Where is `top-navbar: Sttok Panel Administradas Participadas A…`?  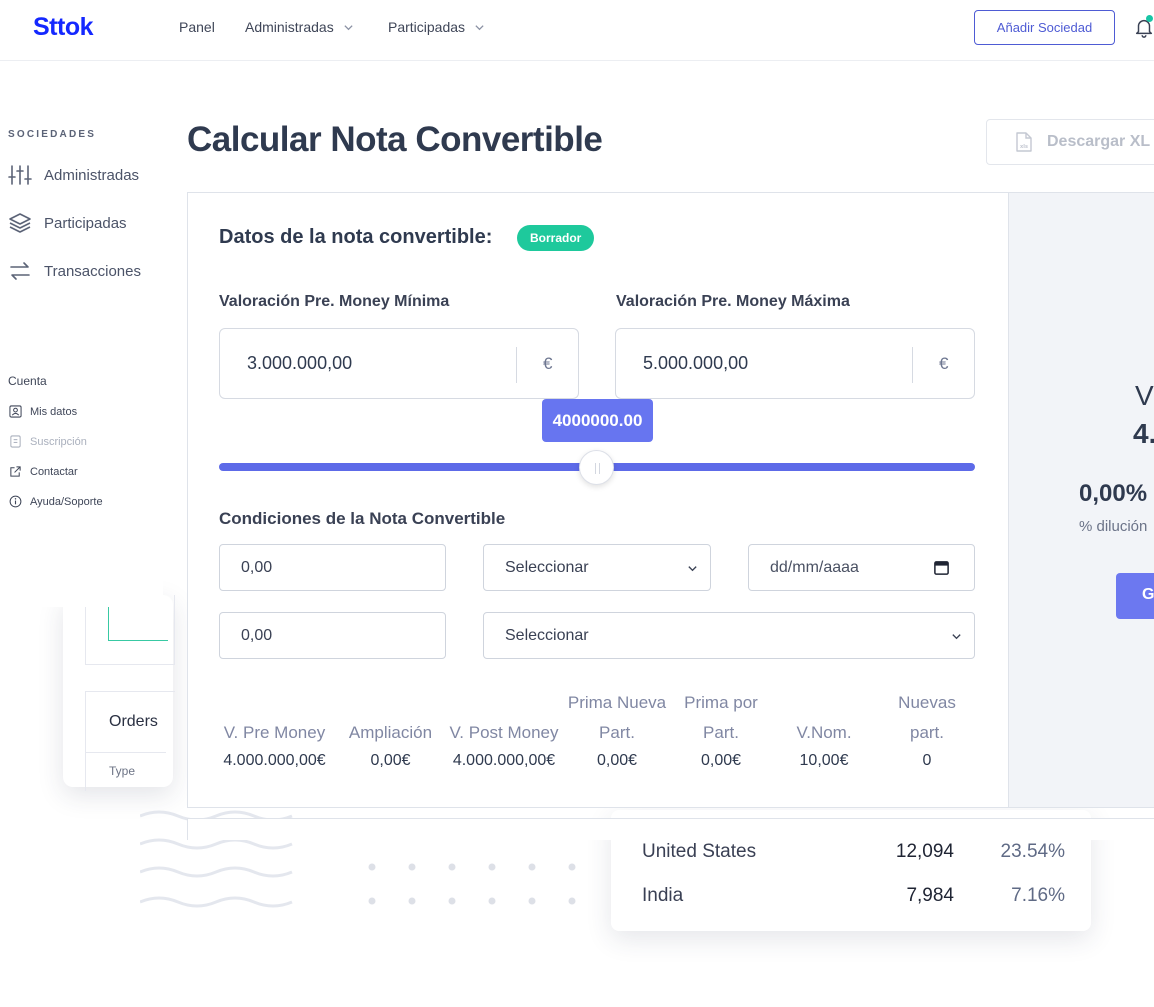 top-navbar: Sttok Panel Administradas Participadas A… is located at coordinates (577, 30).